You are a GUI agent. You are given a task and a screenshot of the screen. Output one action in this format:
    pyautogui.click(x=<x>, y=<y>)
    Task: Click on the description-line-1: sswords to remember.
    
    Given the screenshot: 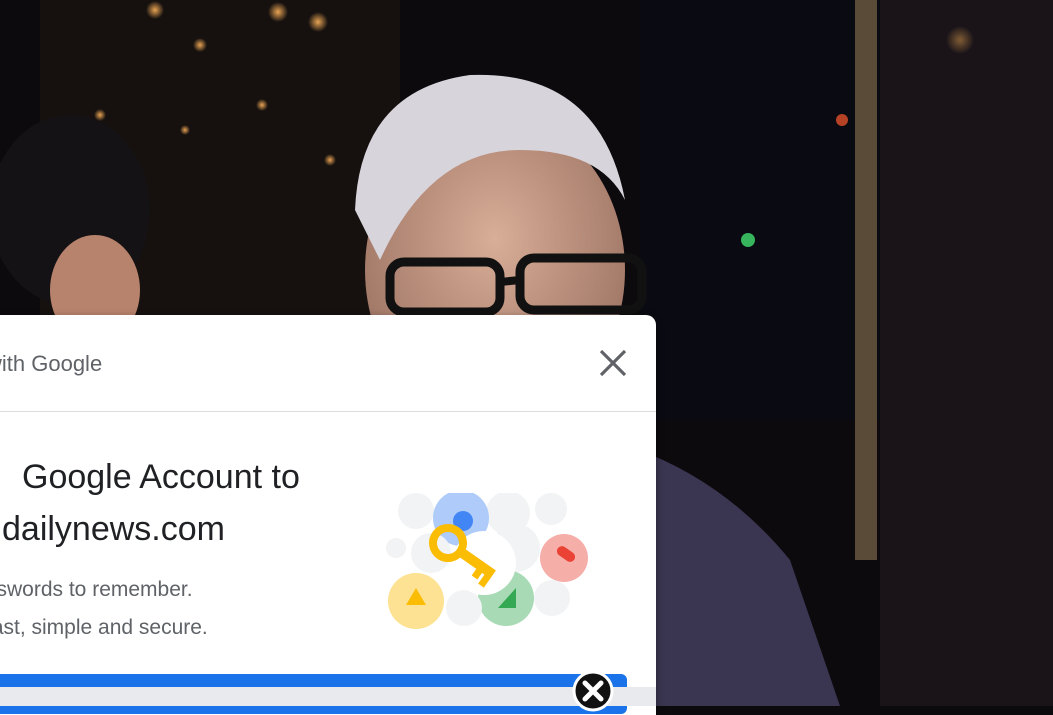 What is the action you would take?
    pyautogui.click(x=96, y=589)
    